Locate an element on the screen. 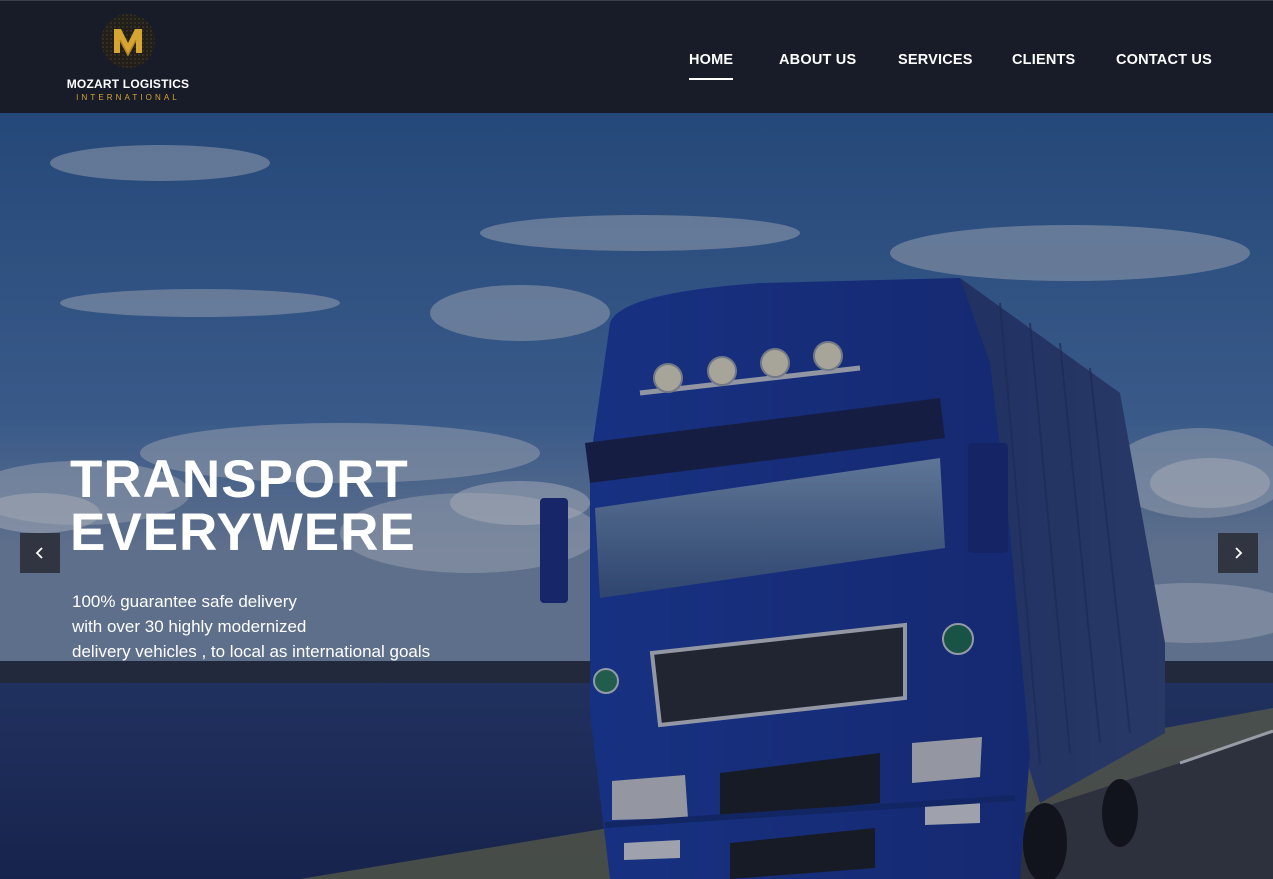  nav-services: SERVICES is located at coordinates (935, 60).